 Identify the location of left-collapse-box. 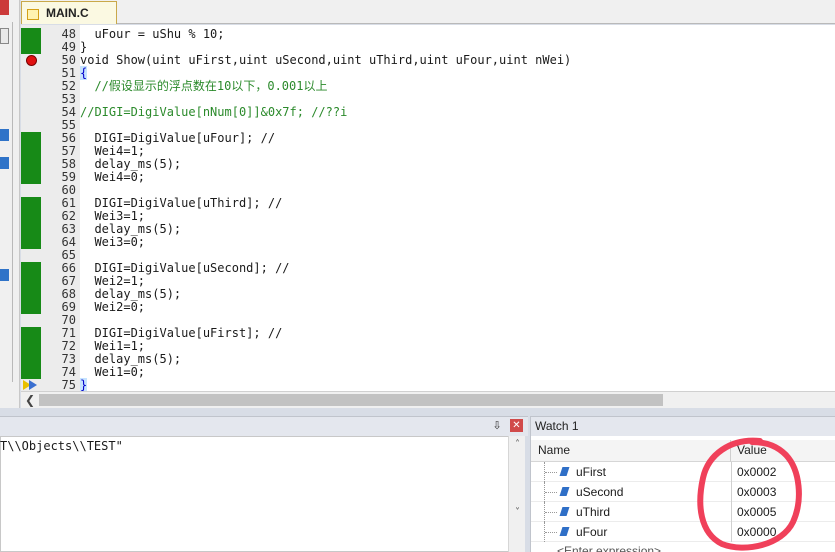
(4, 36).